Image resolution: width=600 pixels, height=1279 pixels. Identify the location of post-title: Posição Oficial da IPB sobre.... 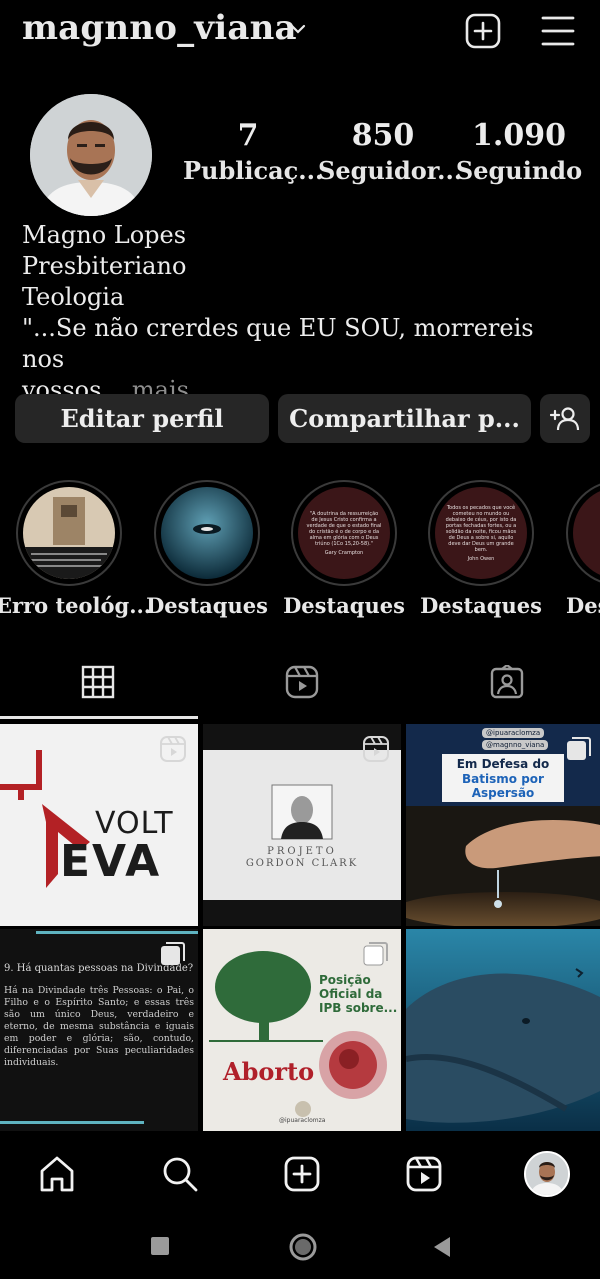
(358, 994).